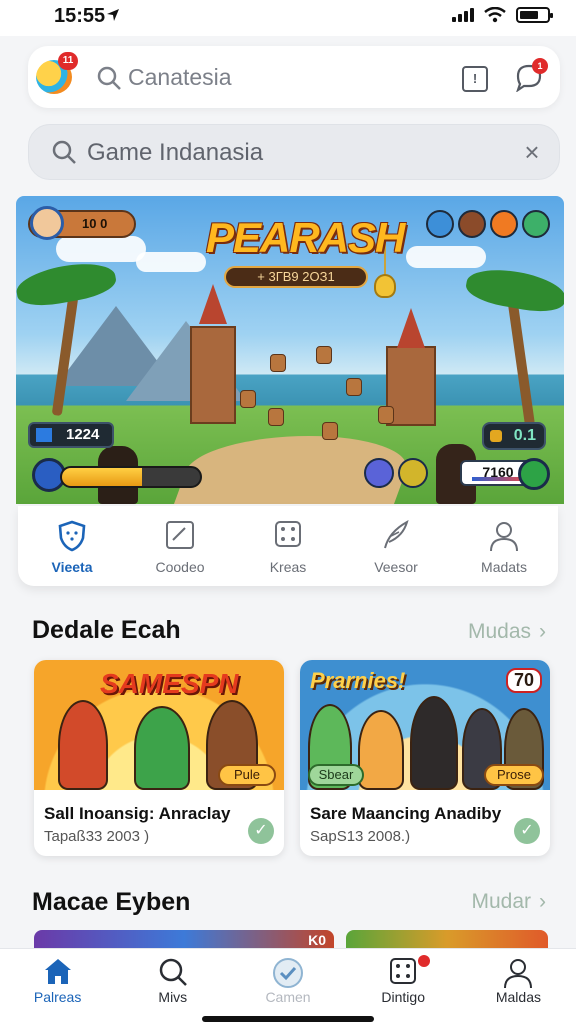 The width and height of the screenshot is (576, 1024). I want to click on game-thumbnail-partial, so click(447, 940).